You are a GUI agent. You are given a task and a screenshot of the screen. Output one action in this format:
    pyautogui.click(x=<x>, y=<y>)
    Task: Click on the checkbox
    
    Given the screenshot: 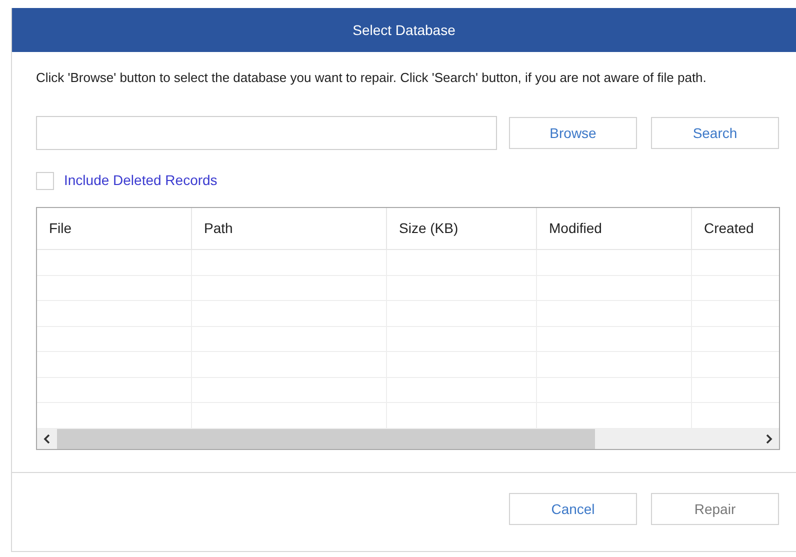 What is the action you would take?
    pyautogui.click(x=45, y=181)
    